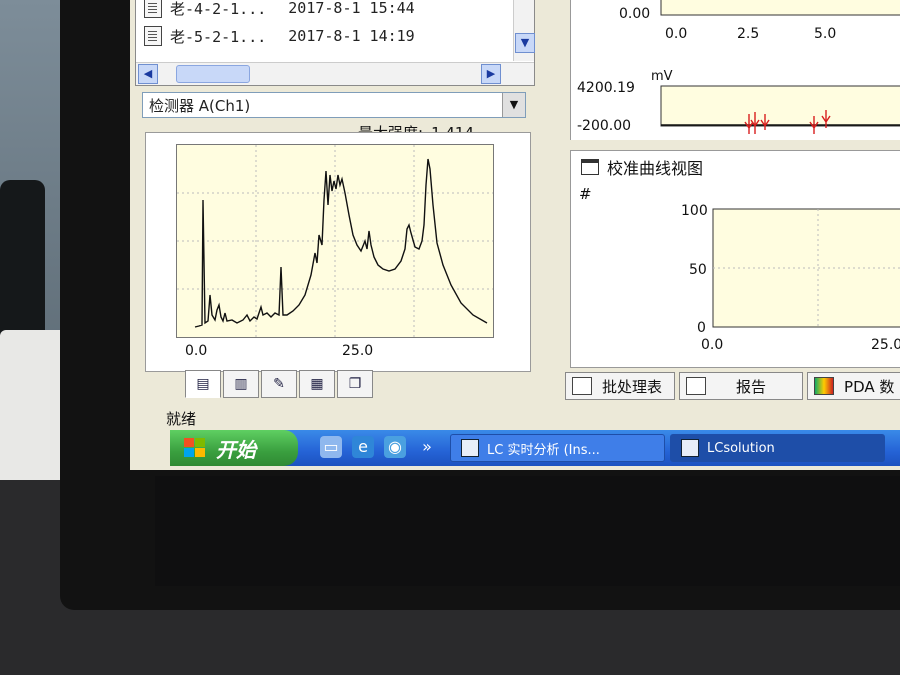 This screenshot has height=675, width=900. What do you see at coordinates (200, 105) in the screenshot?
I see `detector-label: 检测器 A(Ch1)` at bounding box center [200, 105].